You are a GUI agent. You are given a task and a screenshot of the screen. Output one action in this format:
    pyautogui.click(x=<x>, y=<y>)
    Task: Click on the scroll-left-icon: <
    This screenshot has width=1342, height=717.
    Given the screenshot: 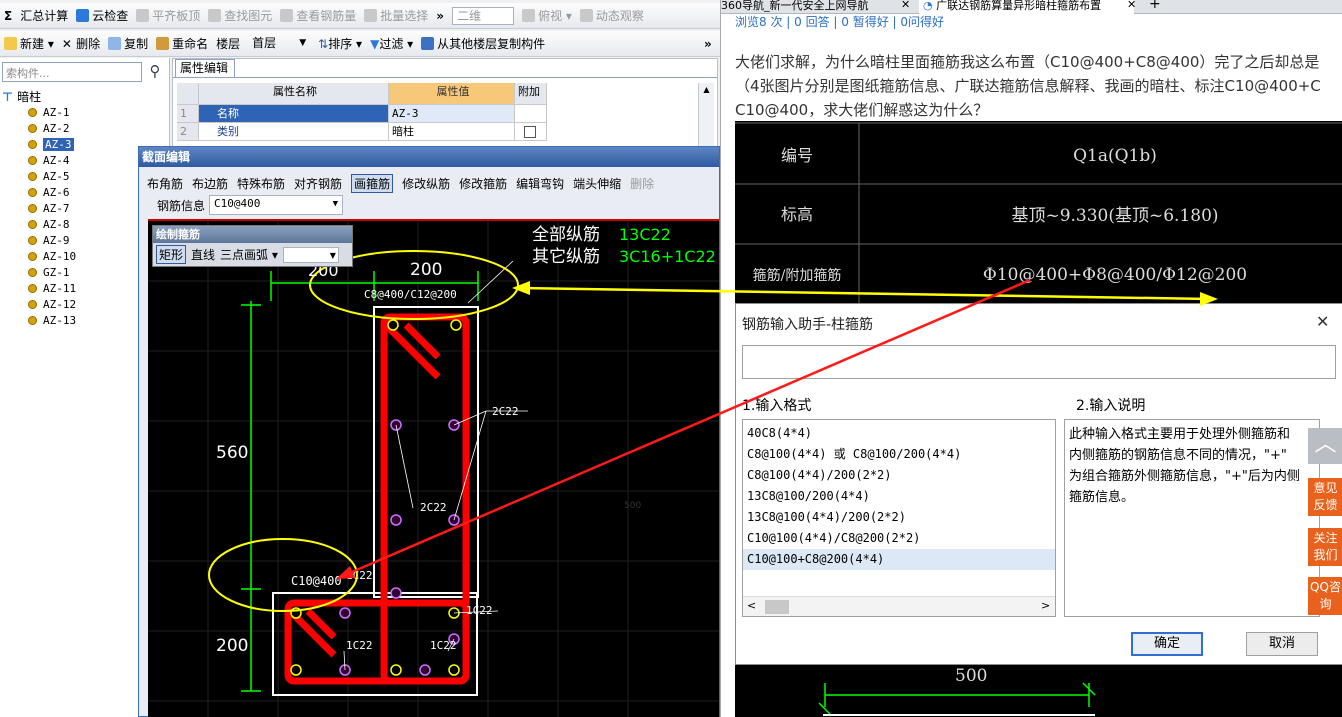 What is the action you would take?
    pyautogui.click(x=751, y=605)
    